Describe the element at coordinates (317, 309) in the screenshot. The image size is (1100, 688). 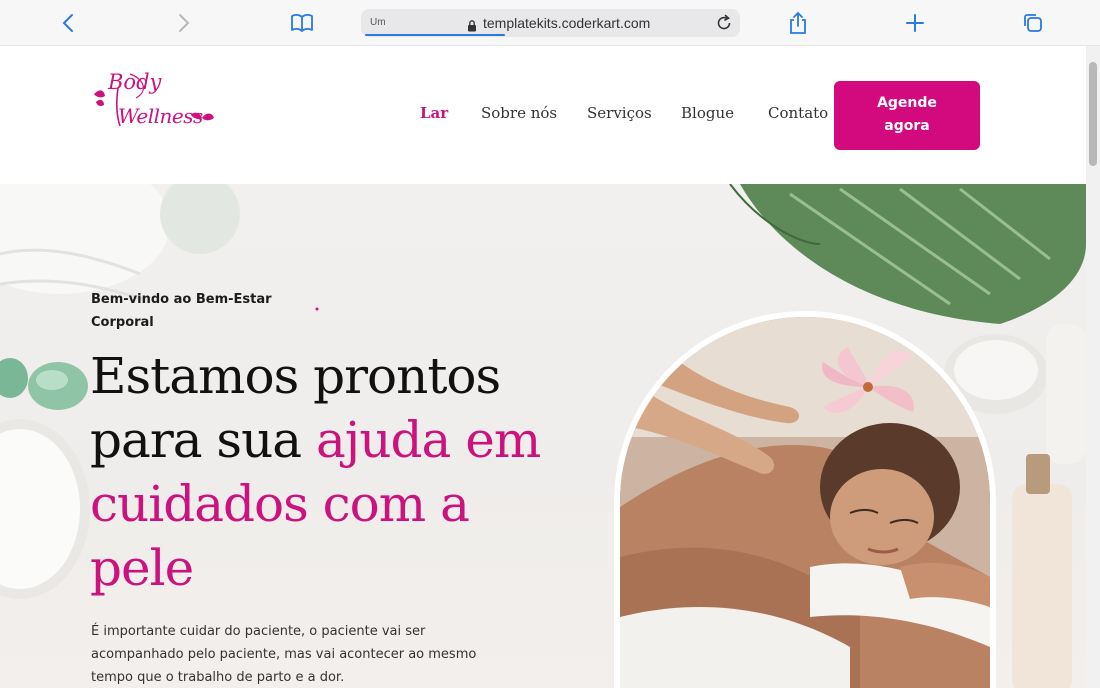
I see `accent-dot` at that location.